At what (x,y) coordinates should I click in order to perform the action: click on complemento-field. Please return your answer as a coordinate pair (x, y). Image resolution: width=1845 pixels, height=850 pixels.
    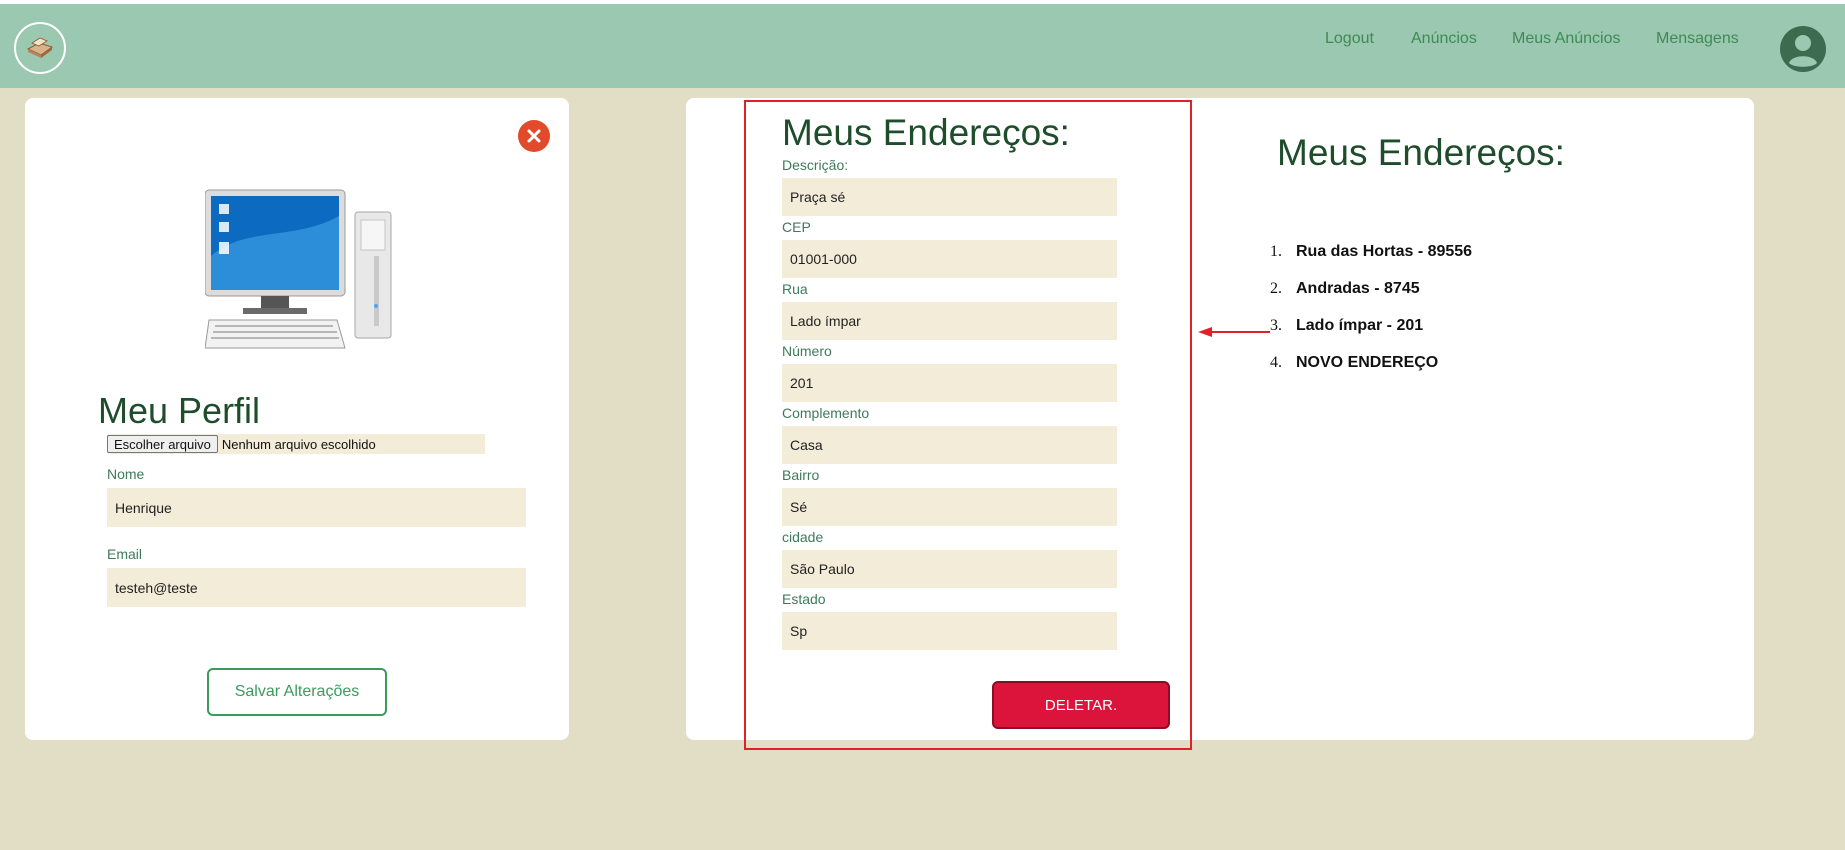
    Looking at the image, I should click on (949, 445).